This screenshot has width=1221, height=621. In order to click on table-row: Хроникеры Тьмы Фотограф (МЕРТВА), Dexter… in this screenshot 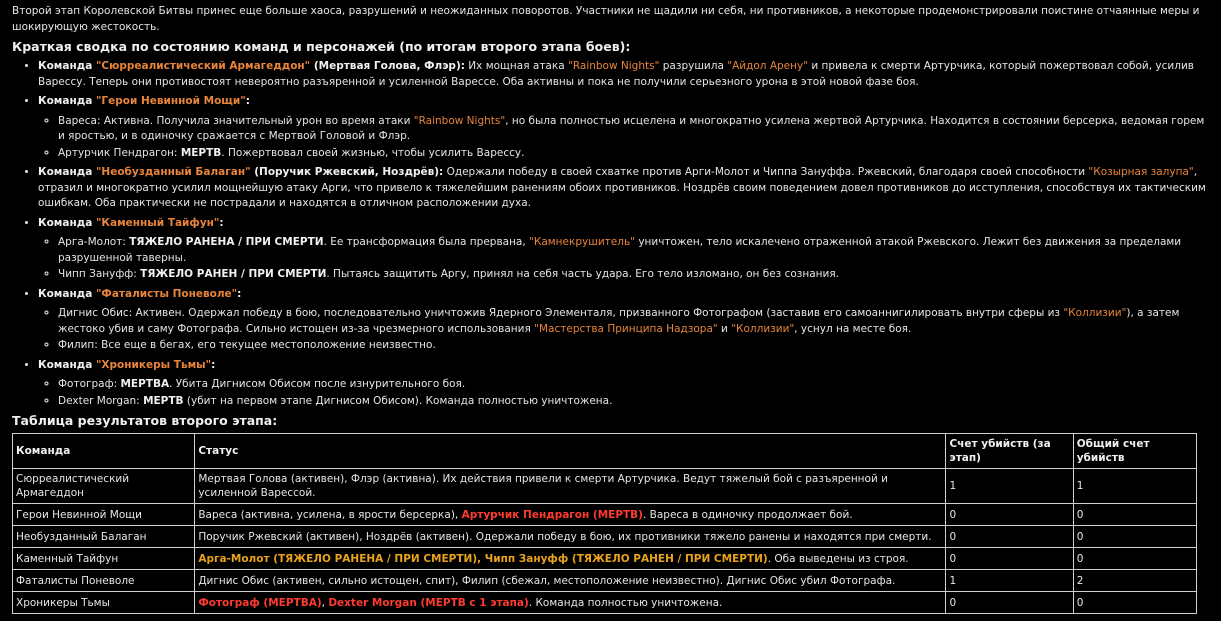, I will do `click(604, 602)`.